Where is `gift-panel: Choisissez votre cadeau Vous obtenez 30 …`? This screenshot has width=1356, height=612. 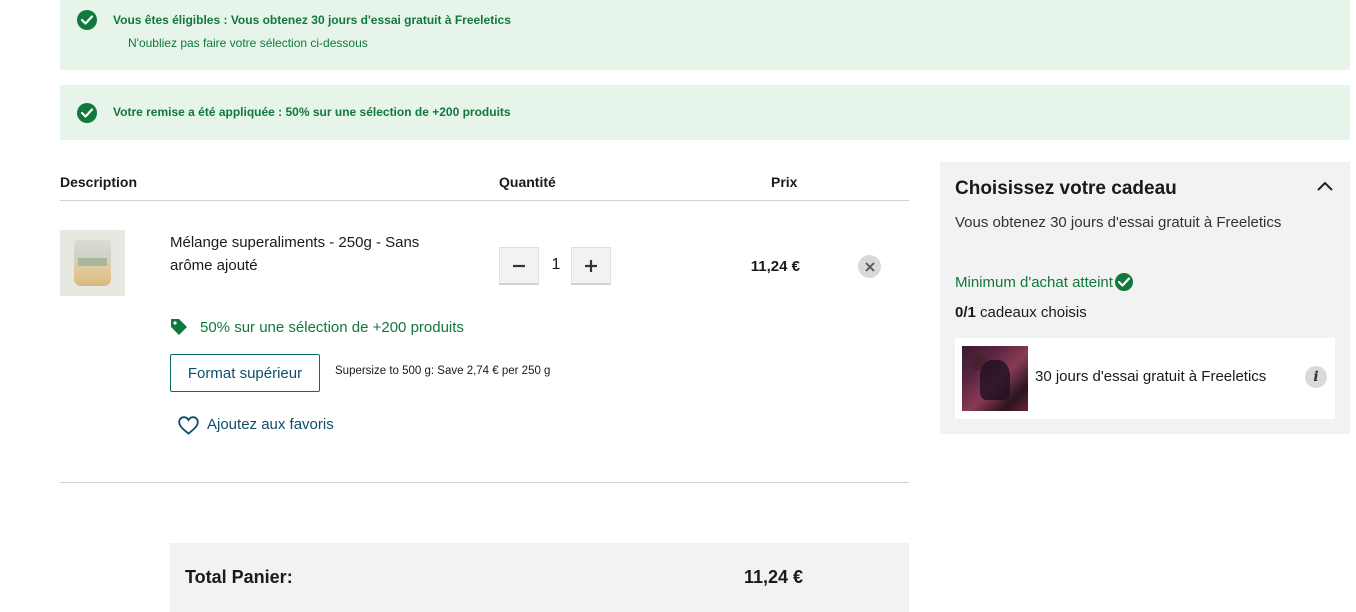 gift-panel: Choisissez votre cadeau Vous obtenez 30 … is located at coordinates (1145, 298).